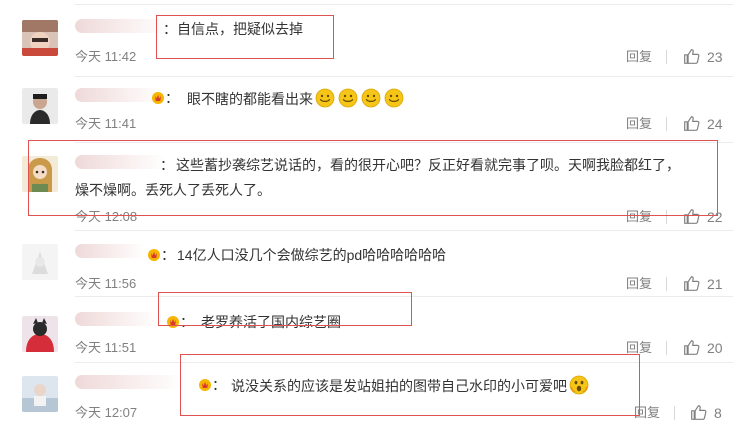  What do you see at coordinates (715, 57) in the screenshot?
I see `like-count: 23` at bounding box center [715, 57].